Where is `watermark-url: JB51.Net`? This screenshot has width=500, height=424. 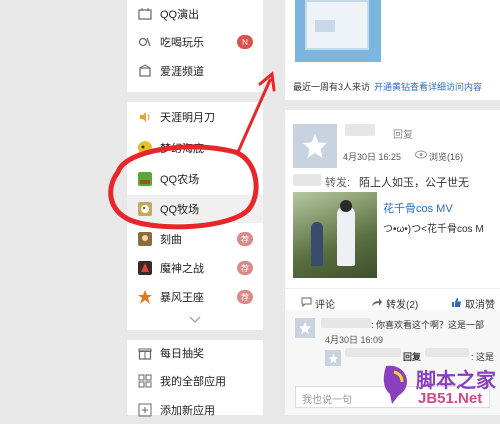 watermark-url: JB51.Net is located at coordinates (450, 398).